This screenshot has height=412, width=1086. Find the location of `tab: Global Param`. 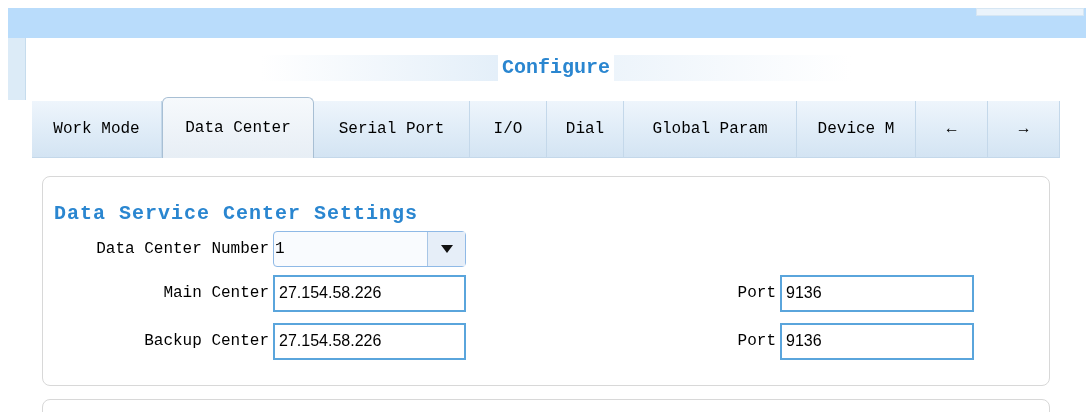

tab: Global Param is located at coordinates (710, 129).